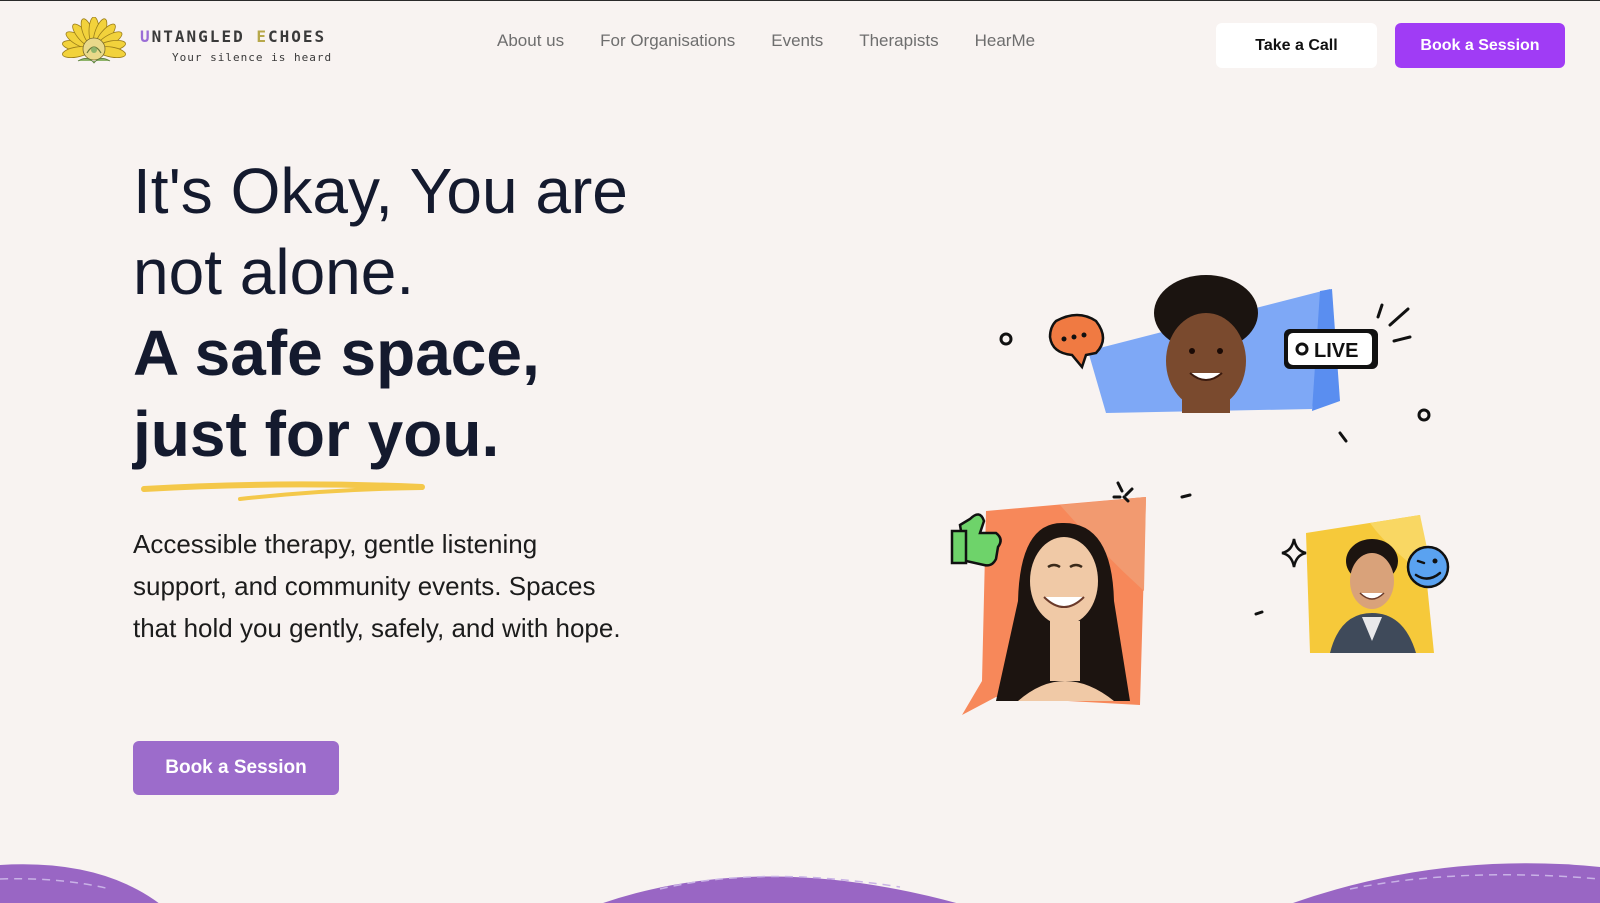  I want to click on take-a-call-button: Take a Call, so click(1296, 45).